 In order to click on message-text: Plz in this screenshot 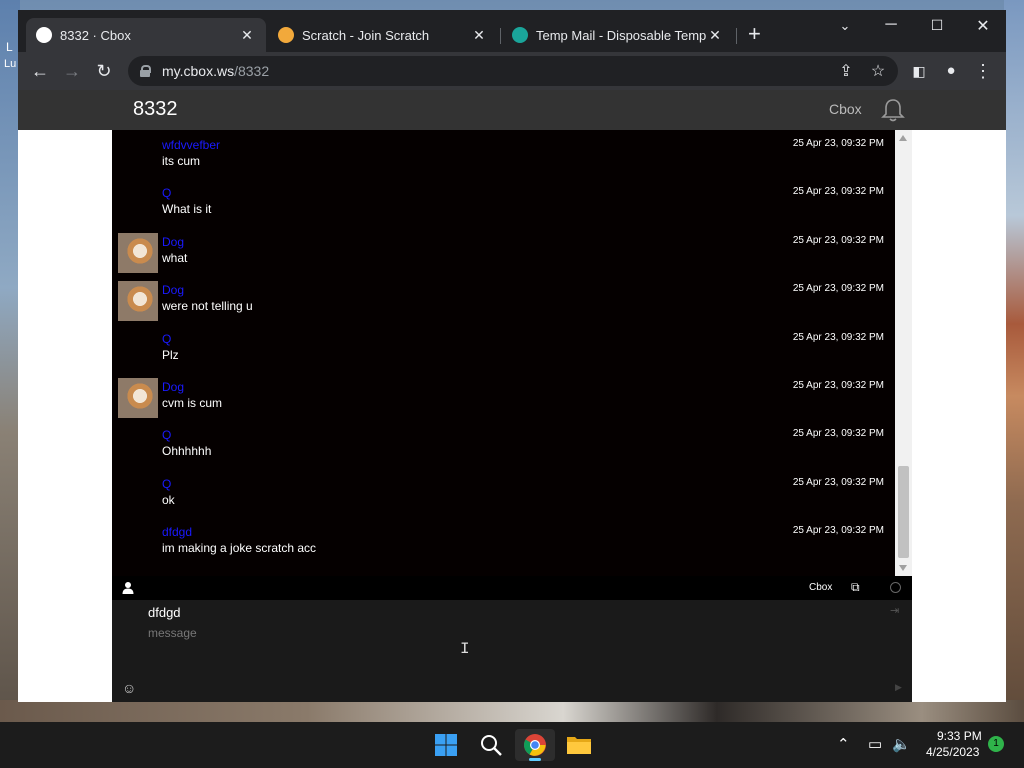, I will do `click(170, 355)`.